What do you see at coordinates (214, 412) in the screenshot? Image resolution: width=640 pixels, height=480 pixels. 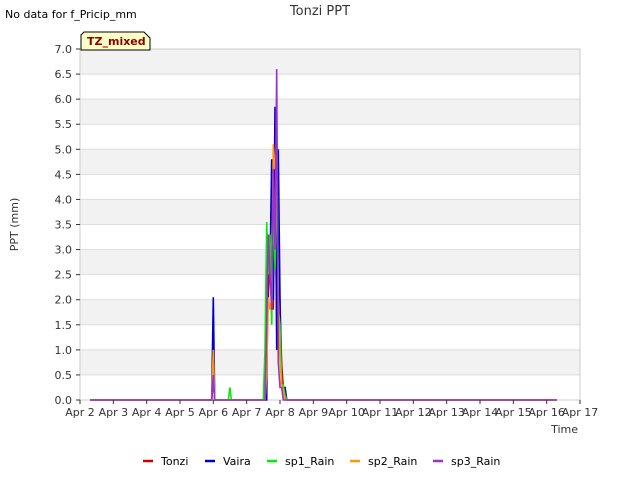 I see `x-tick-label: Apr 6` at bounding box center [214, 412].